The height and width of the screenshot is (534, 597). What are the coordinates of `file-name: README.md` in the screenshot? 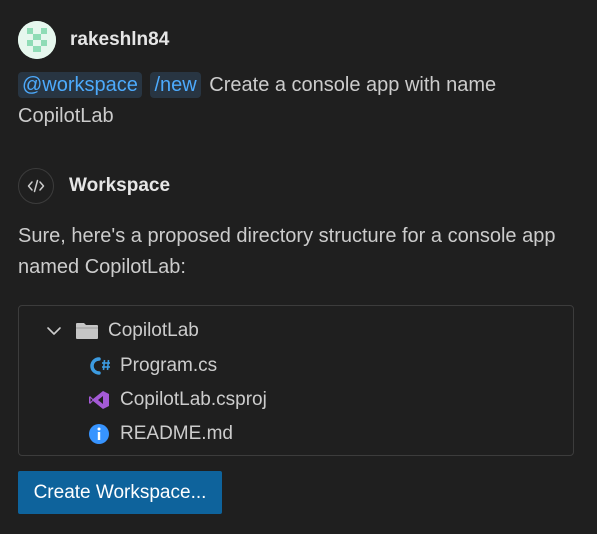 It's located at (176, 433).